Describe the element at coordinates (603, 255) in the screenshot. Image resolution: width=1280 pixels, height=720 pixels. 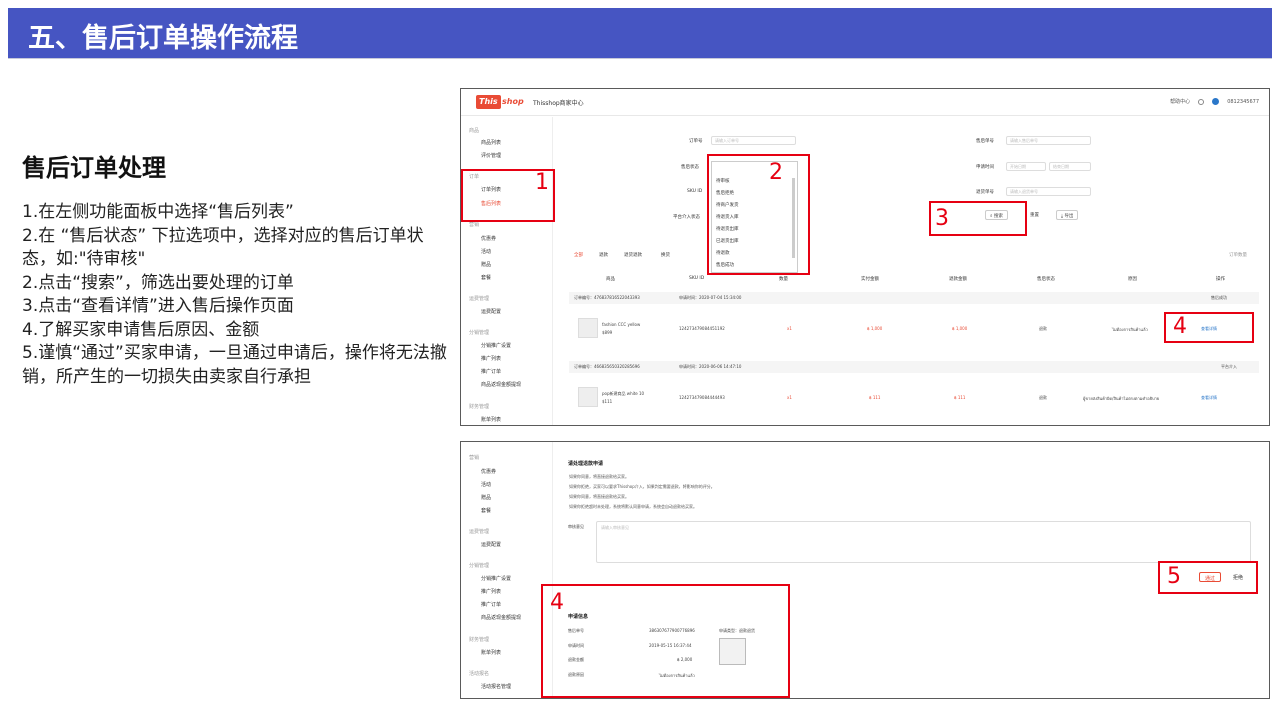
I see `tab-refund: 退款` at that location.